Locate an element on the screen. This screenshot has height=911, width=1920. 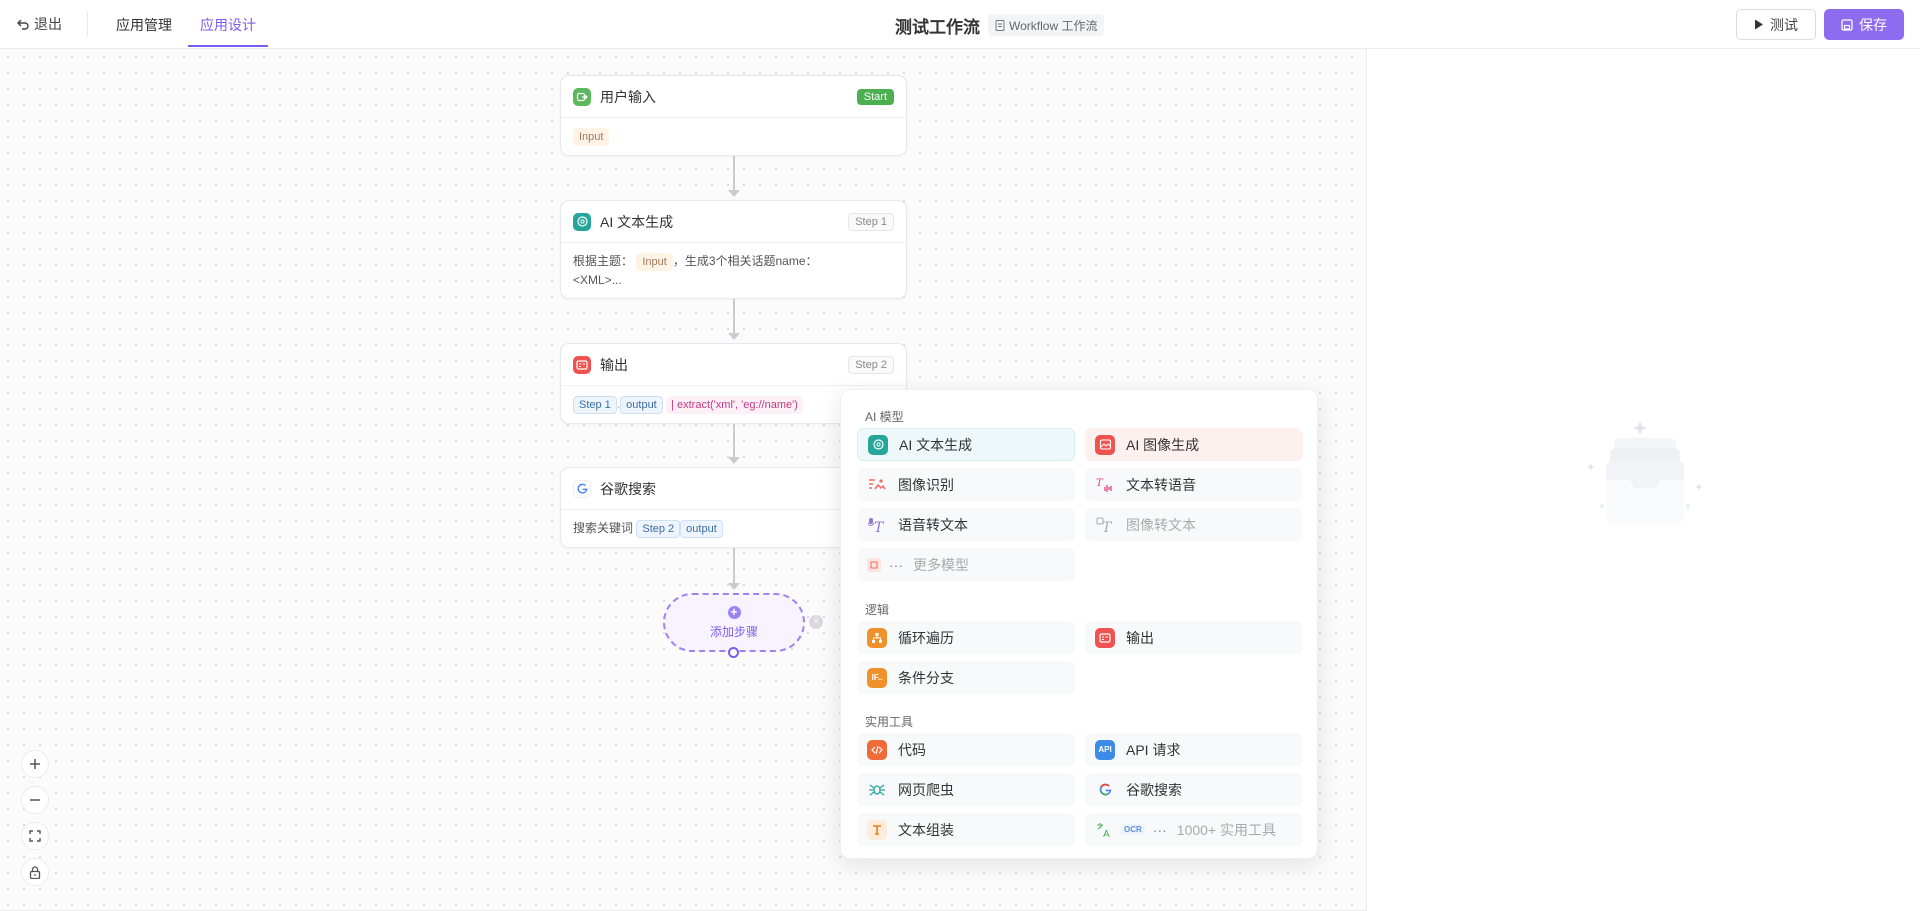
plus-icon is located at coordinates (35, 764).